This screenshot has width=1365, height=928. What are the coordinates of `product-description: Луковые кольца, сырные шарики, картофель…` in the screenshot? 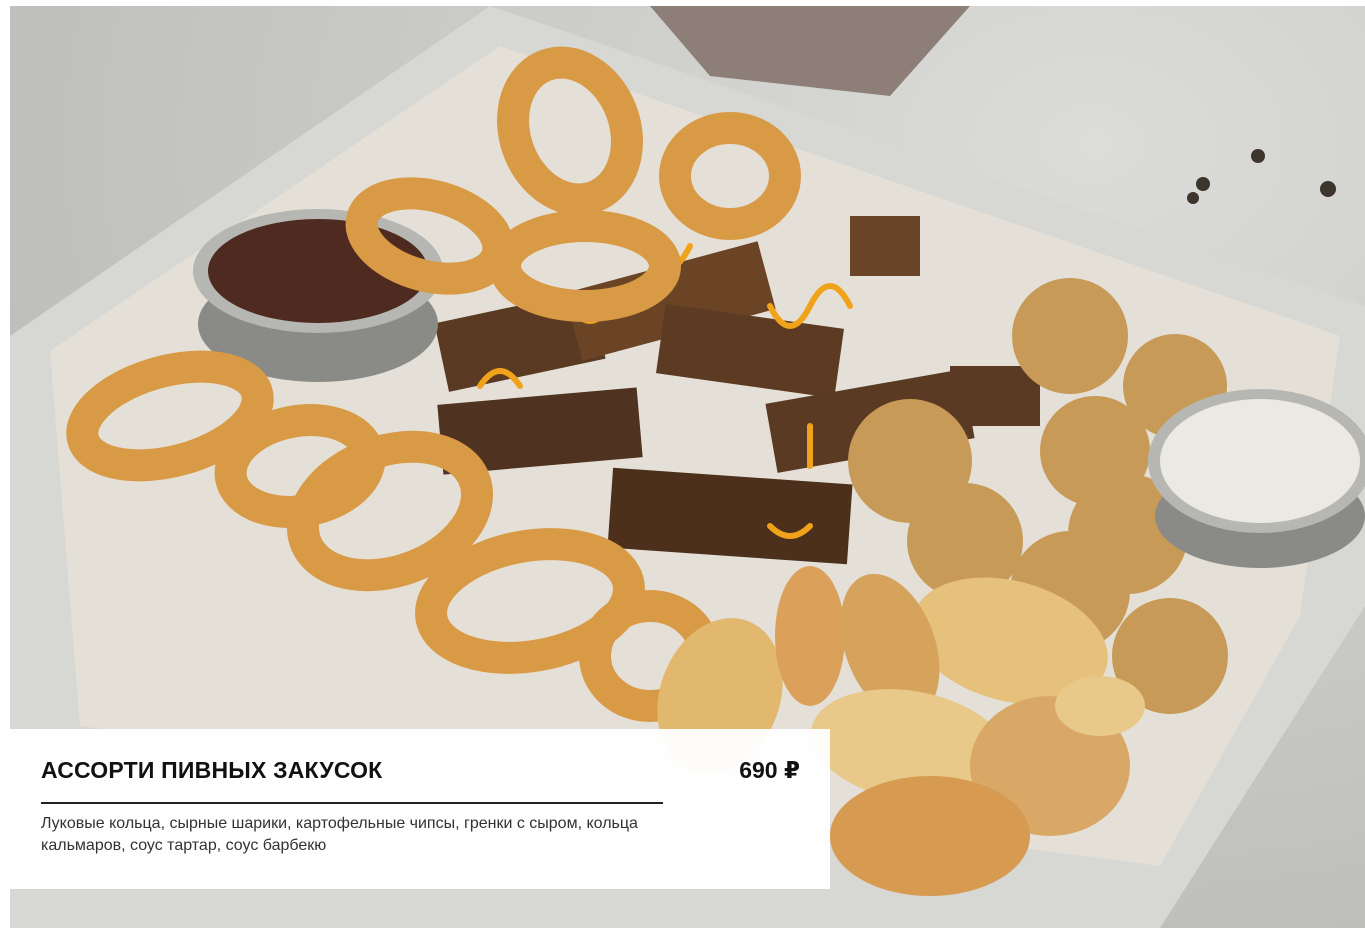 It's located at (339, 834).